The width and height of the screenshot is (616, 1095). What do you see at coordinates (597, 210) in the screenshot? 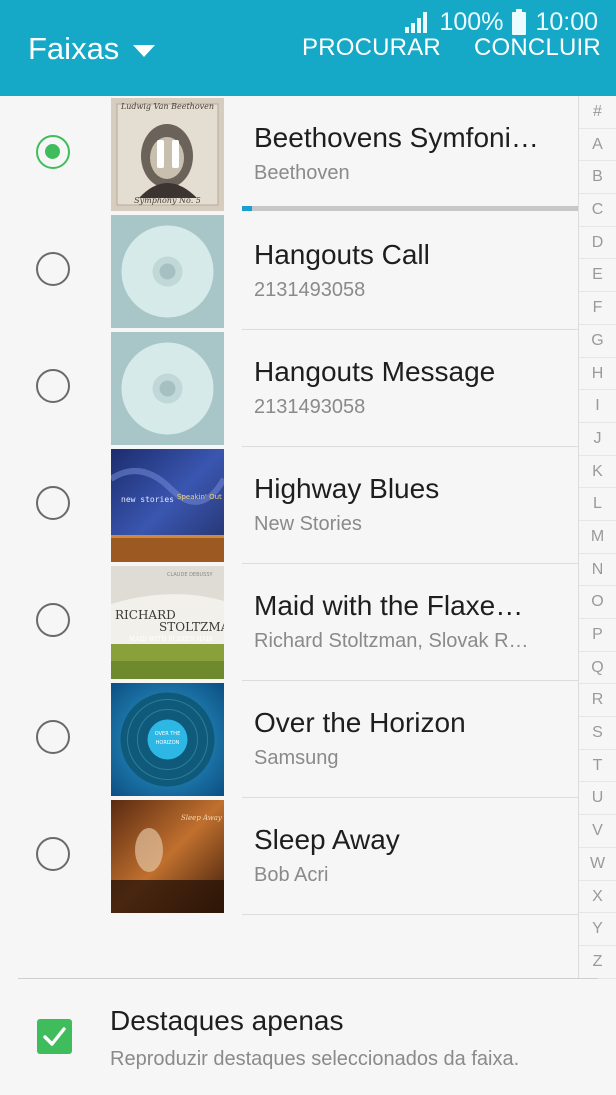
I see `index-letter: C` at bounding box center [597, 210].